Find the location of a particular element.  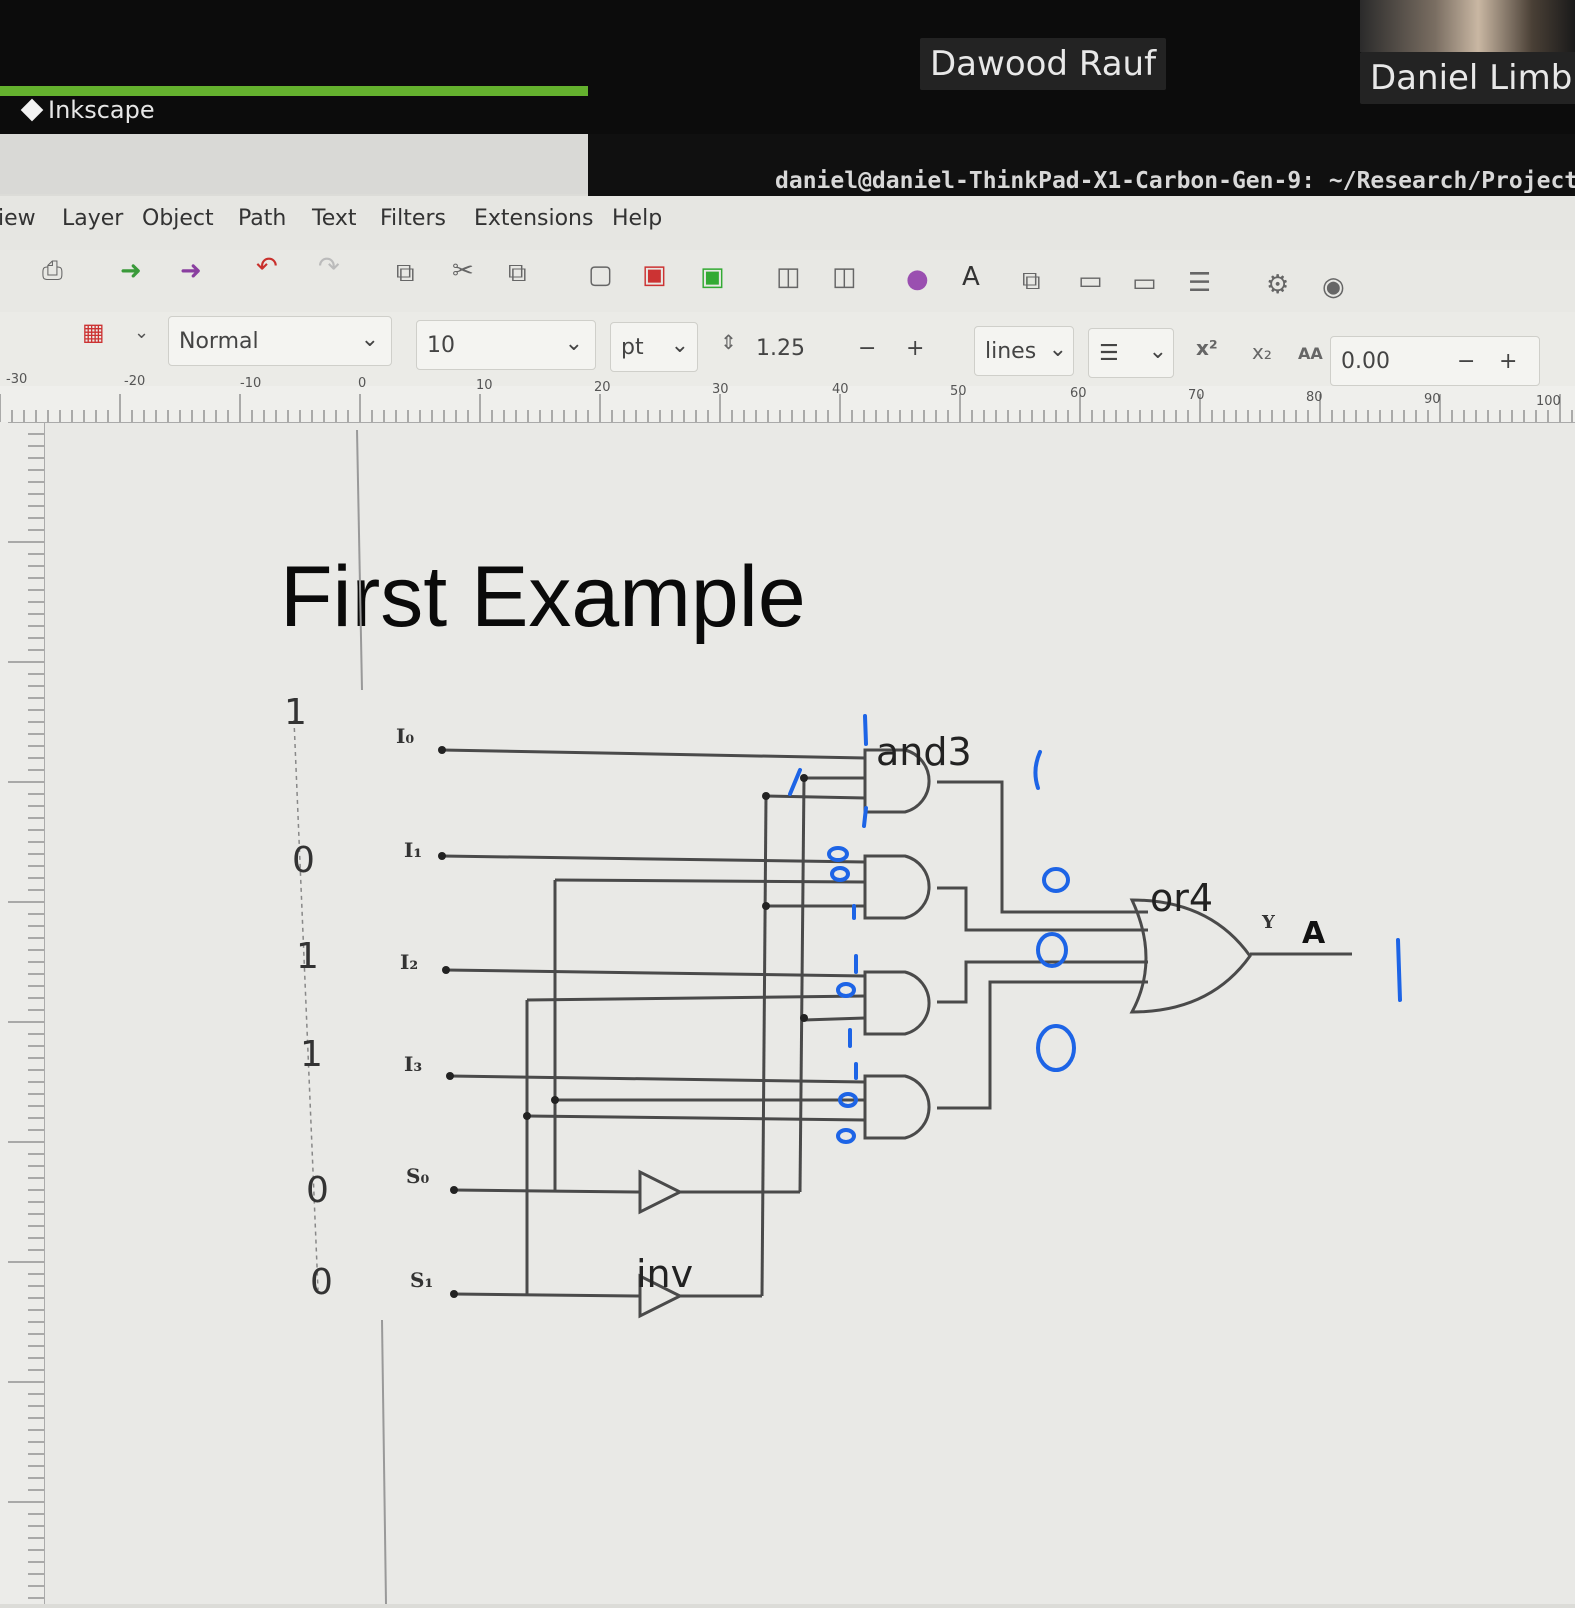

wire-i3 is located at coordinates (657, 1079).